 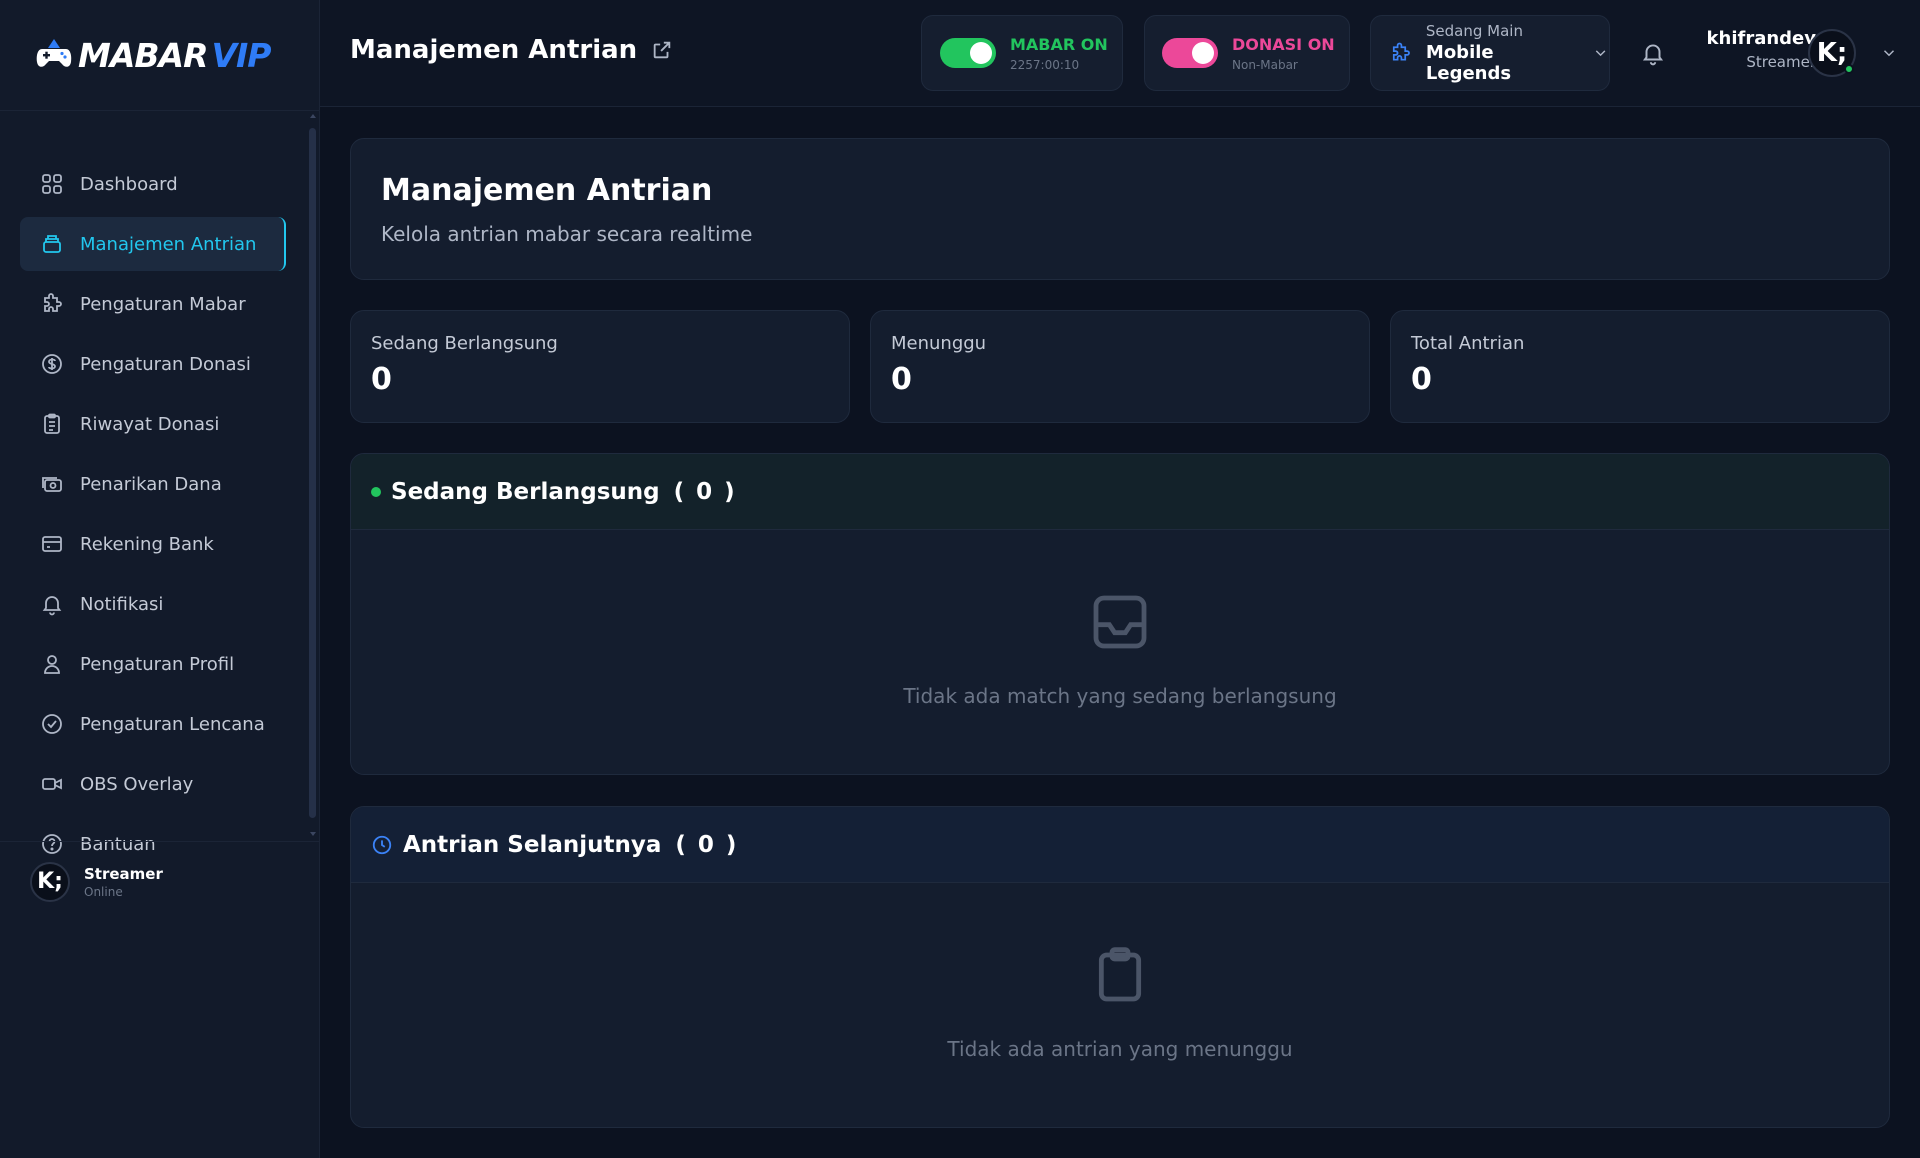 I want to click on sidebar-scrollbar, so click(x=312, y=472).